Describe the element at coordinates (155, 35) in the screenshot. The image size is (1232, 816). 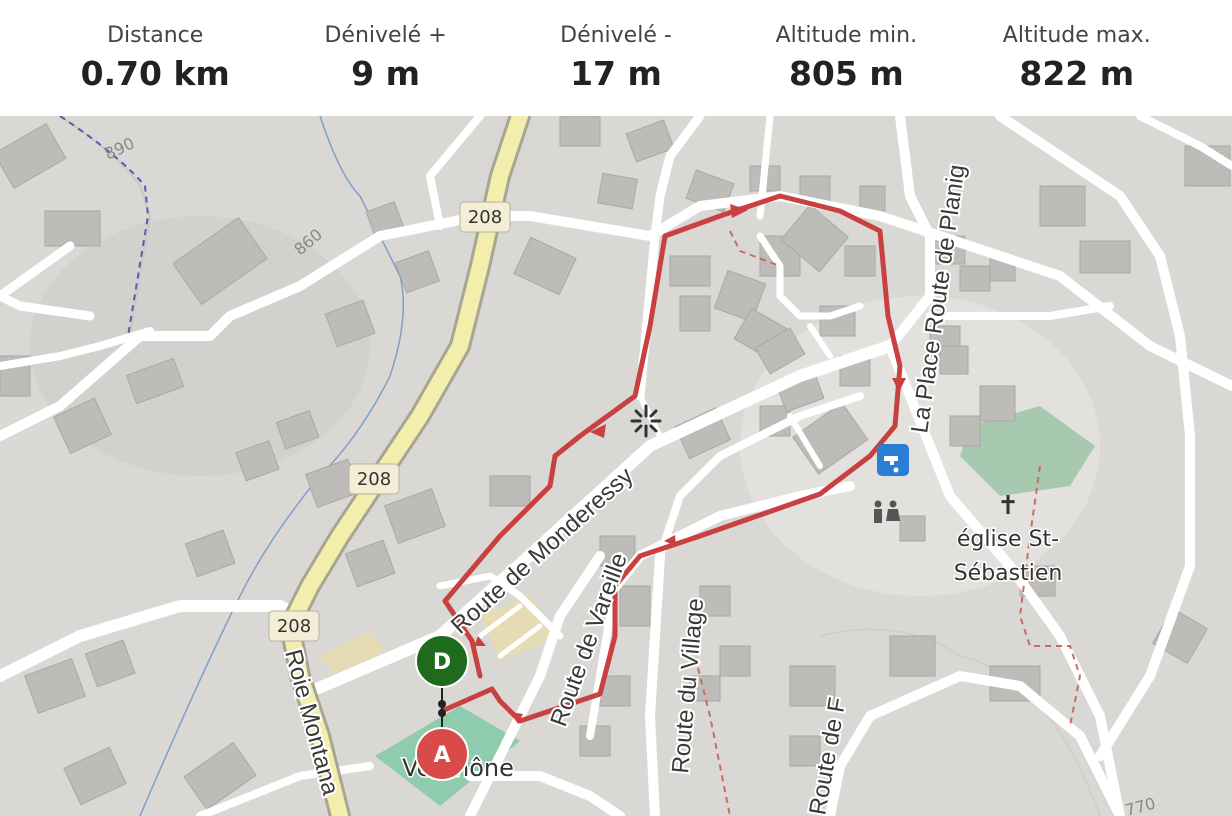
I see `stat-label: Distance` at that location.